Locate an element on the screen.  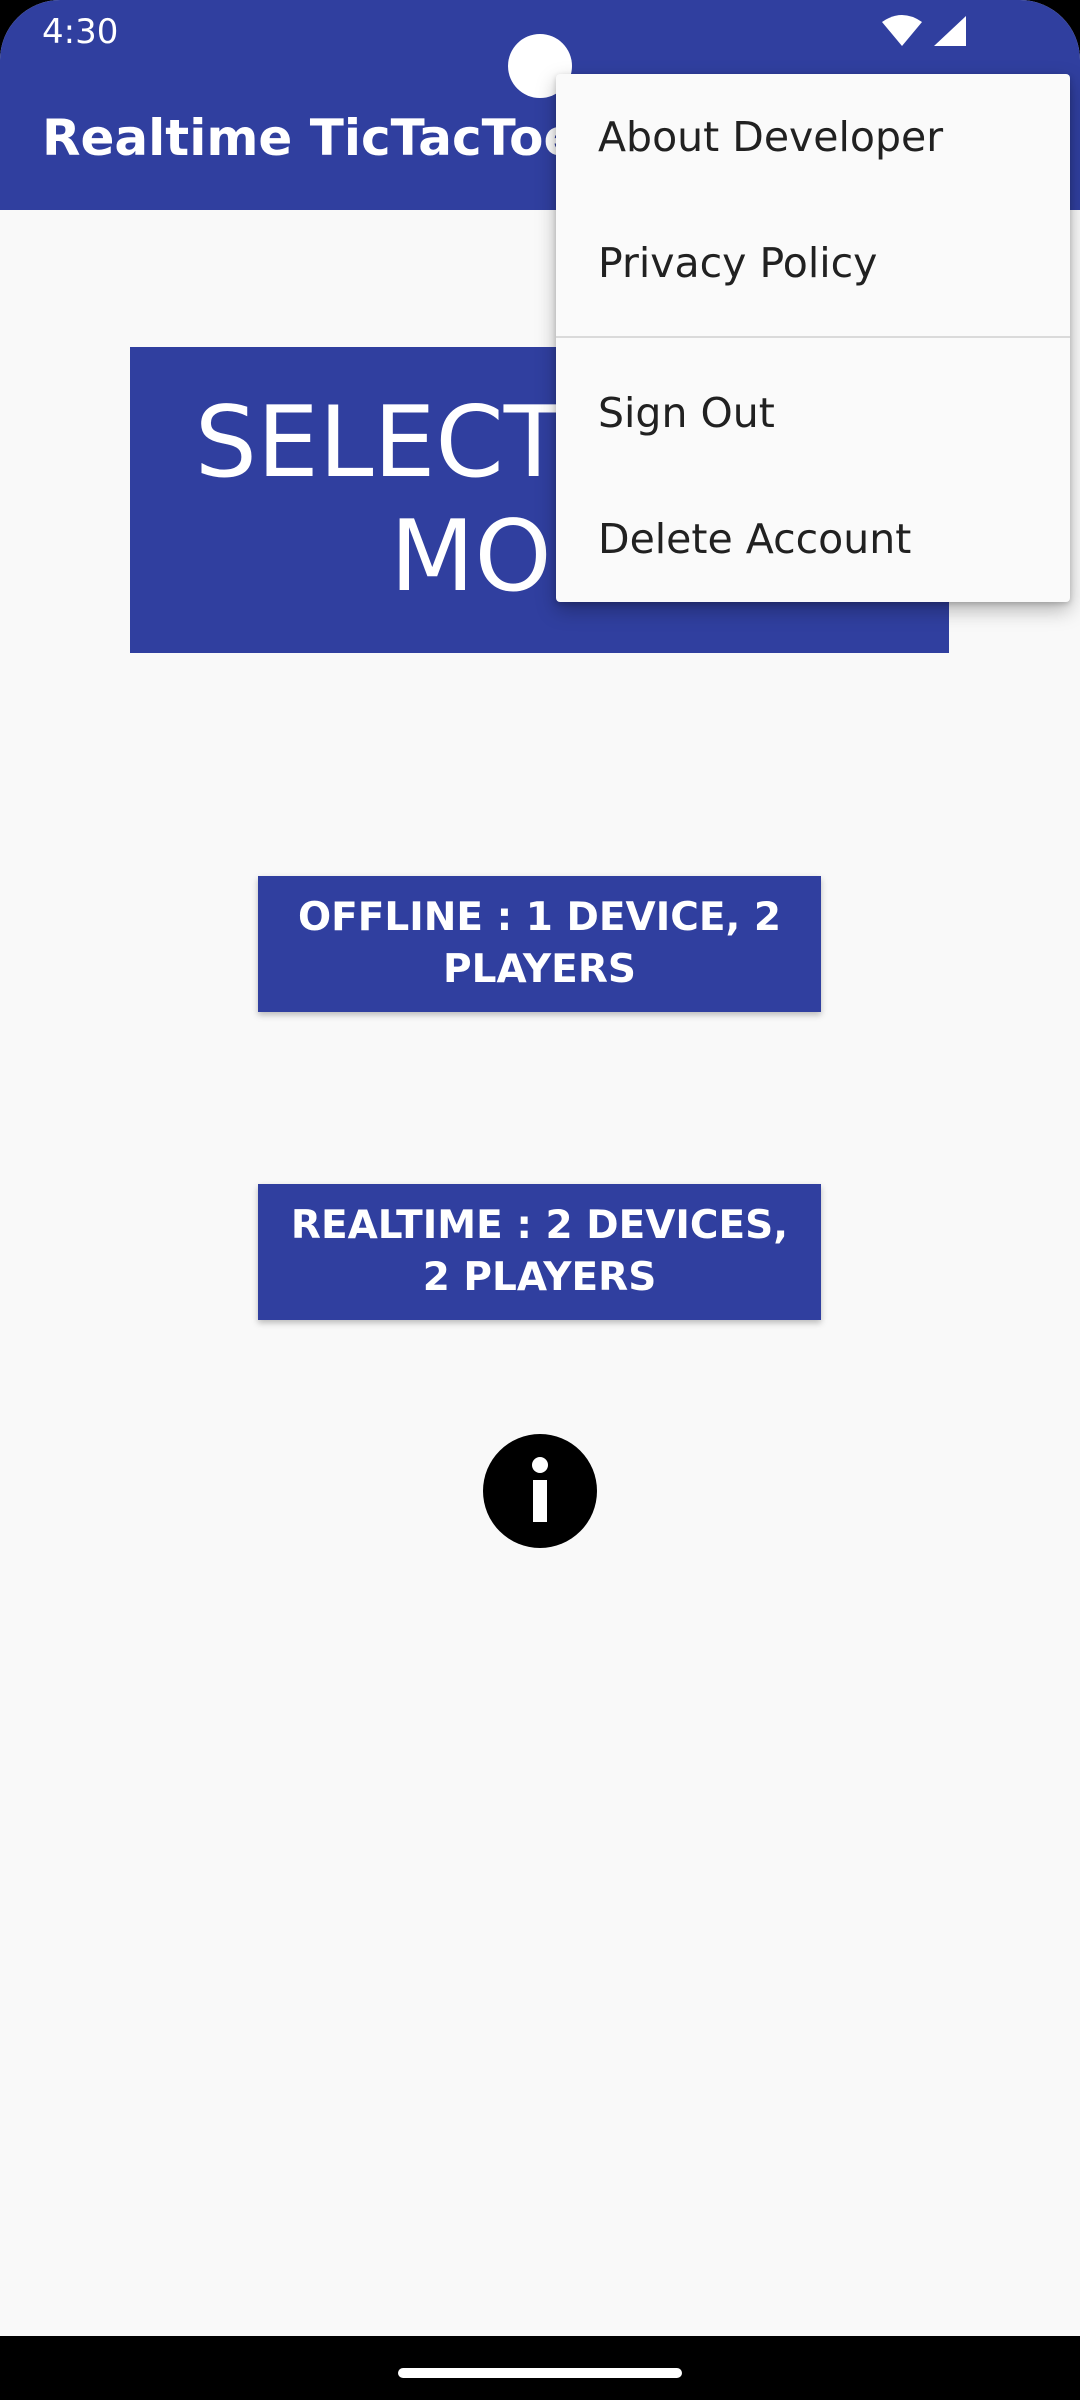
menu-item-about-developer: About Developer is located at coordinates (813, 137).